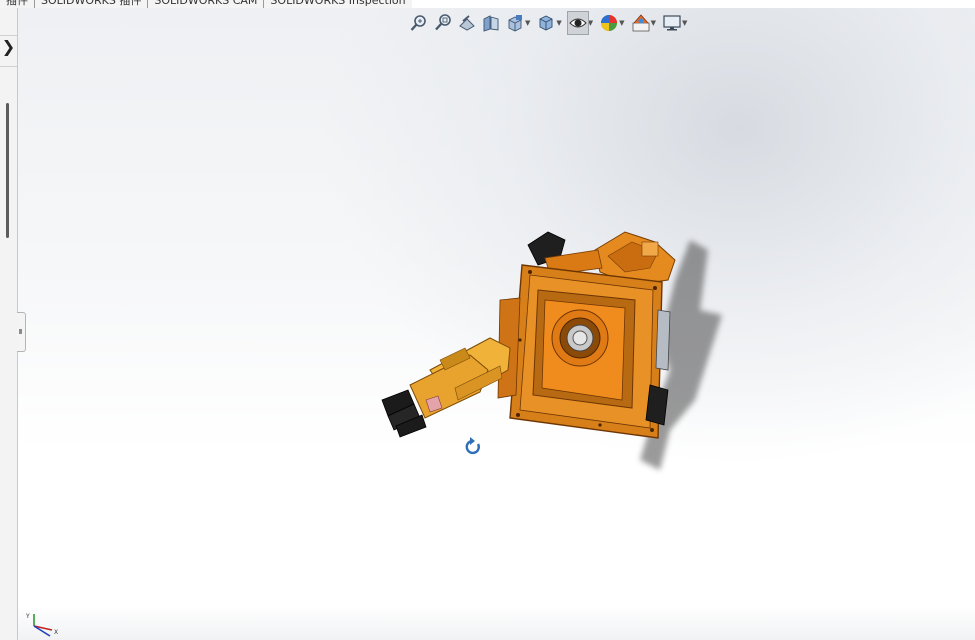  What do you see at coordinates (472, 446) in the screenshot?
I see `rotate-view-cursor-icon` at bounding box center [472, 446].